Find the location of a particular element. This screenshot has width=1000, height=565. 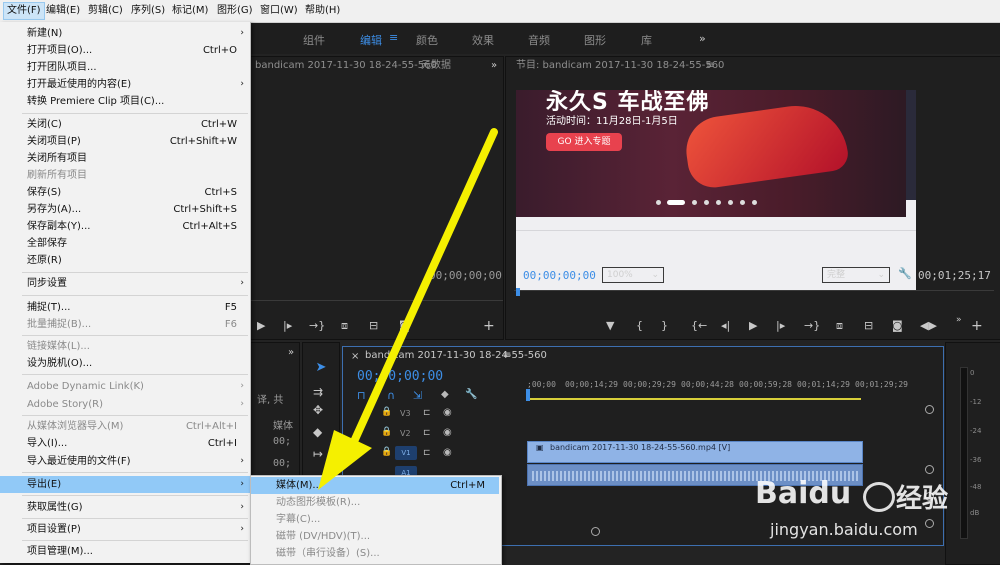

paw-icon is located at coordinates (879, 497).